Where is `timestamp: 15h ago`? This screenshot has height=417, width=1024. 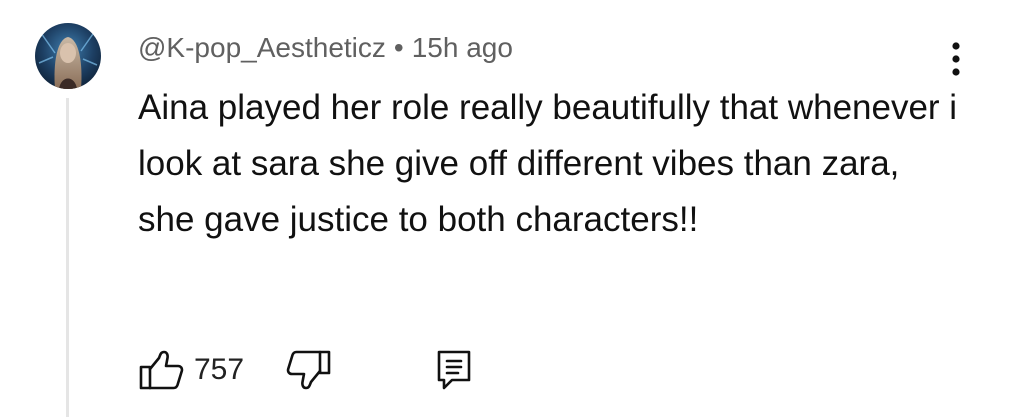
timestamp: 15h ago is located at coordinates (462, 47).